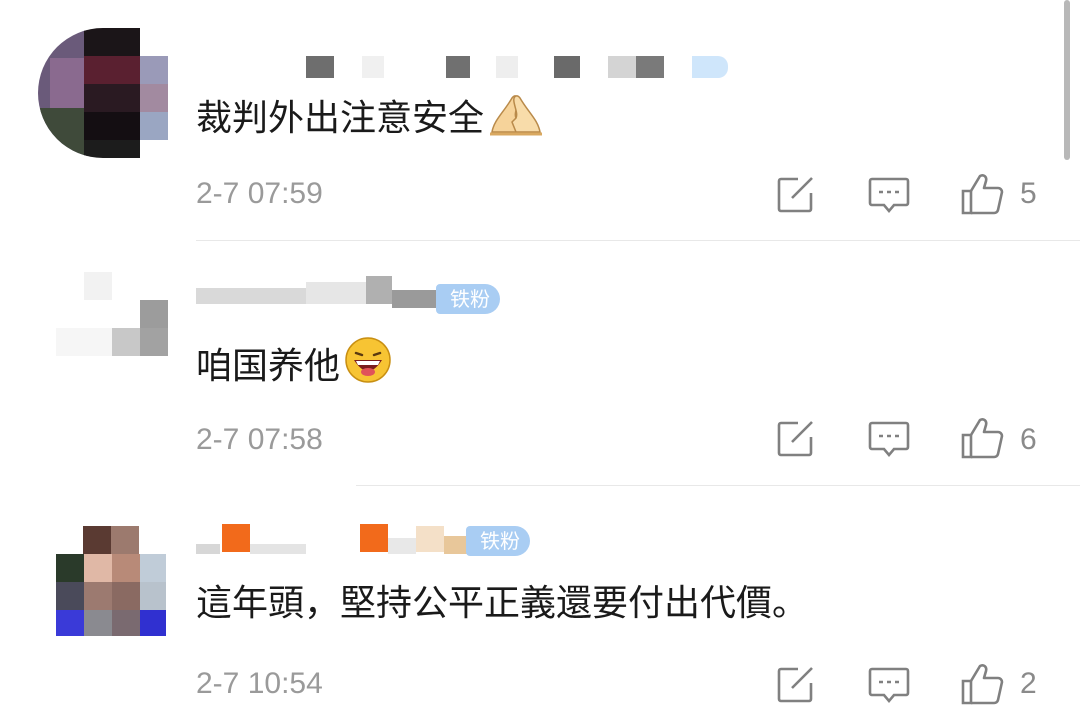 The width and height of the screenshot is (1080, 725). I want to click on like-count: 5, so click(1028, 193).